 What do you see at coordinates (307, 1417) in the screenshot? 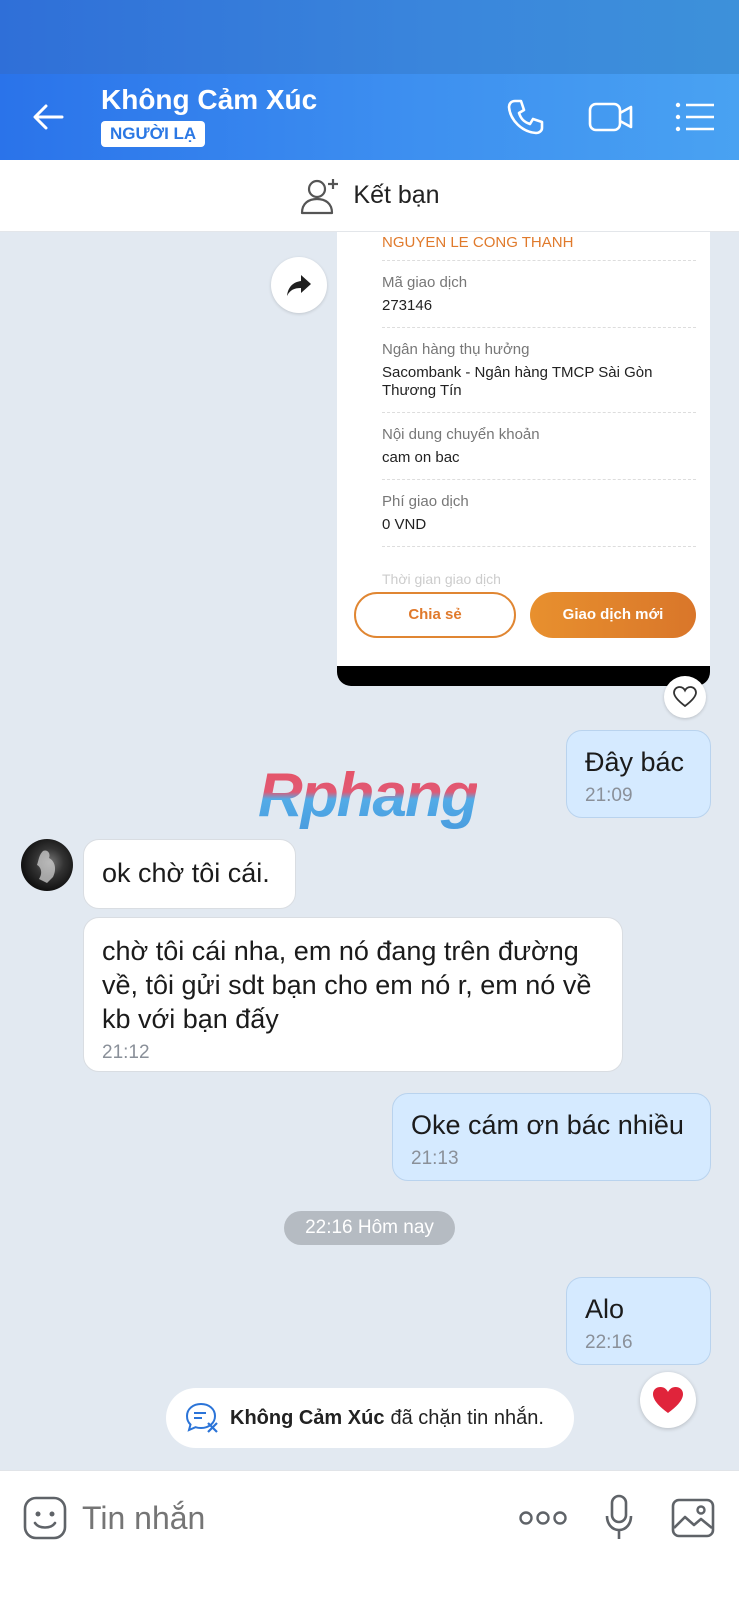
I see `blocked-notice-name: Không Cảm Xúc` at bounding box center [307, 1417].